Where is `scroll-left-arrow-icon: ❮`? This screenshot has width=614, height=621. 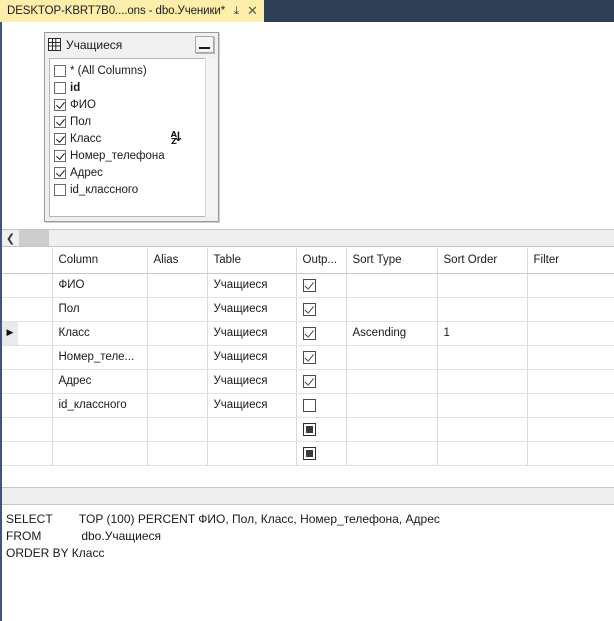
scroll-left-arrow-icon: ❮ is located at coordinates (10, 238).